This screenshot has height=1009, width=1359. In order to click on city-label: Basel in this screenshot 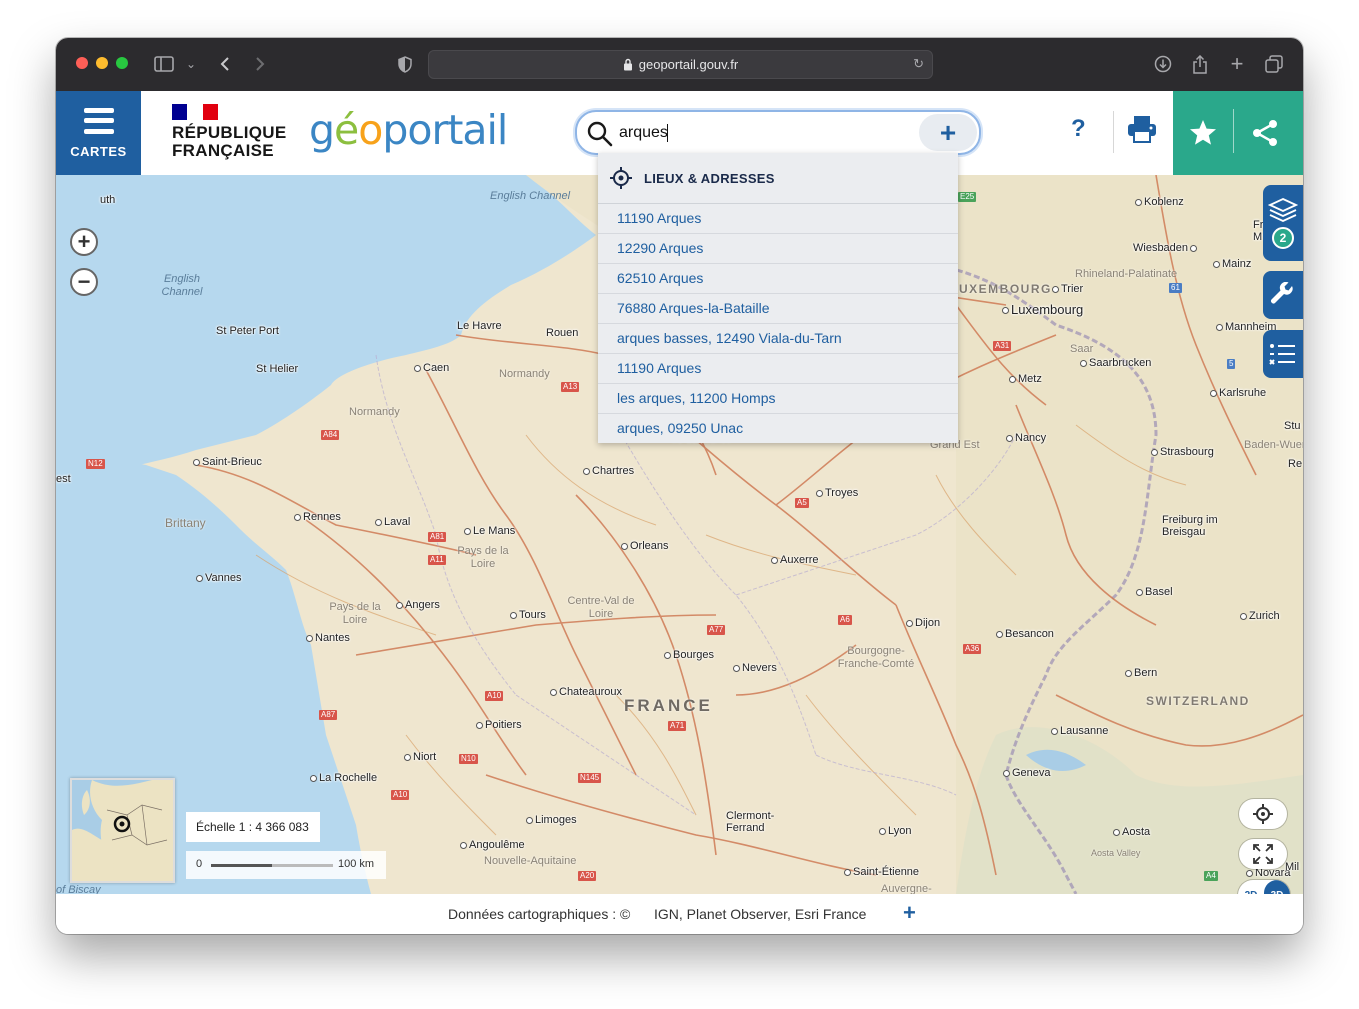, I will do `click(1154, 592)`.